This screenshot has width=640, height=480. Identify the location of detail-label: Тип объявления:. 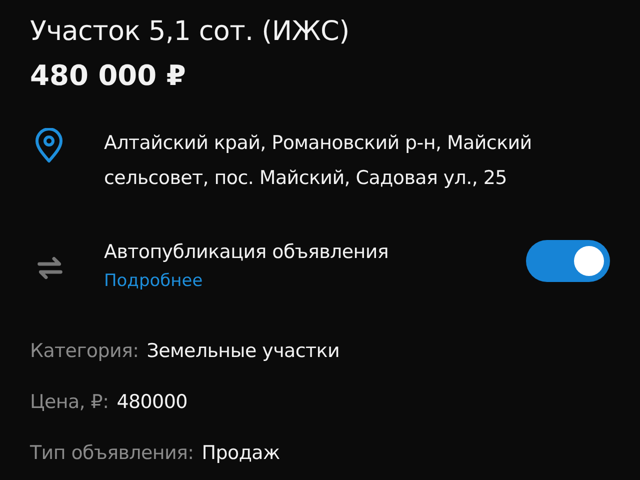
(112, 453).